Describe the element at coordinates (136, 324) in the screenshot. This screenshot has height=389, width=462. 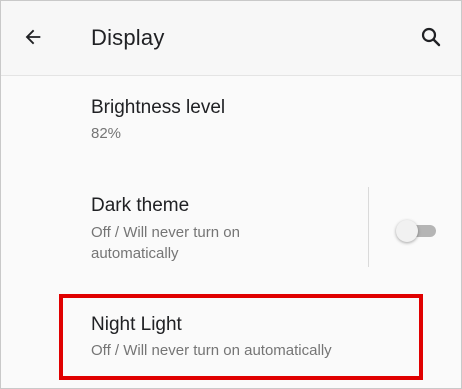
I see `setting-title: Night Light` at that location.